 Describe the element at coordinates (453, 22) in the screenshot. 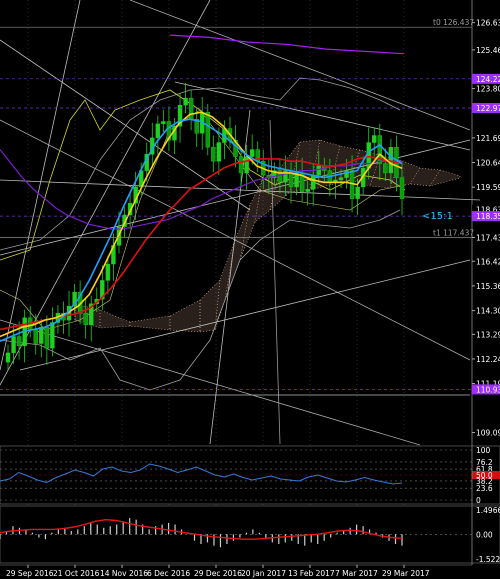

I see `level-label: t0 126.437` at that location.